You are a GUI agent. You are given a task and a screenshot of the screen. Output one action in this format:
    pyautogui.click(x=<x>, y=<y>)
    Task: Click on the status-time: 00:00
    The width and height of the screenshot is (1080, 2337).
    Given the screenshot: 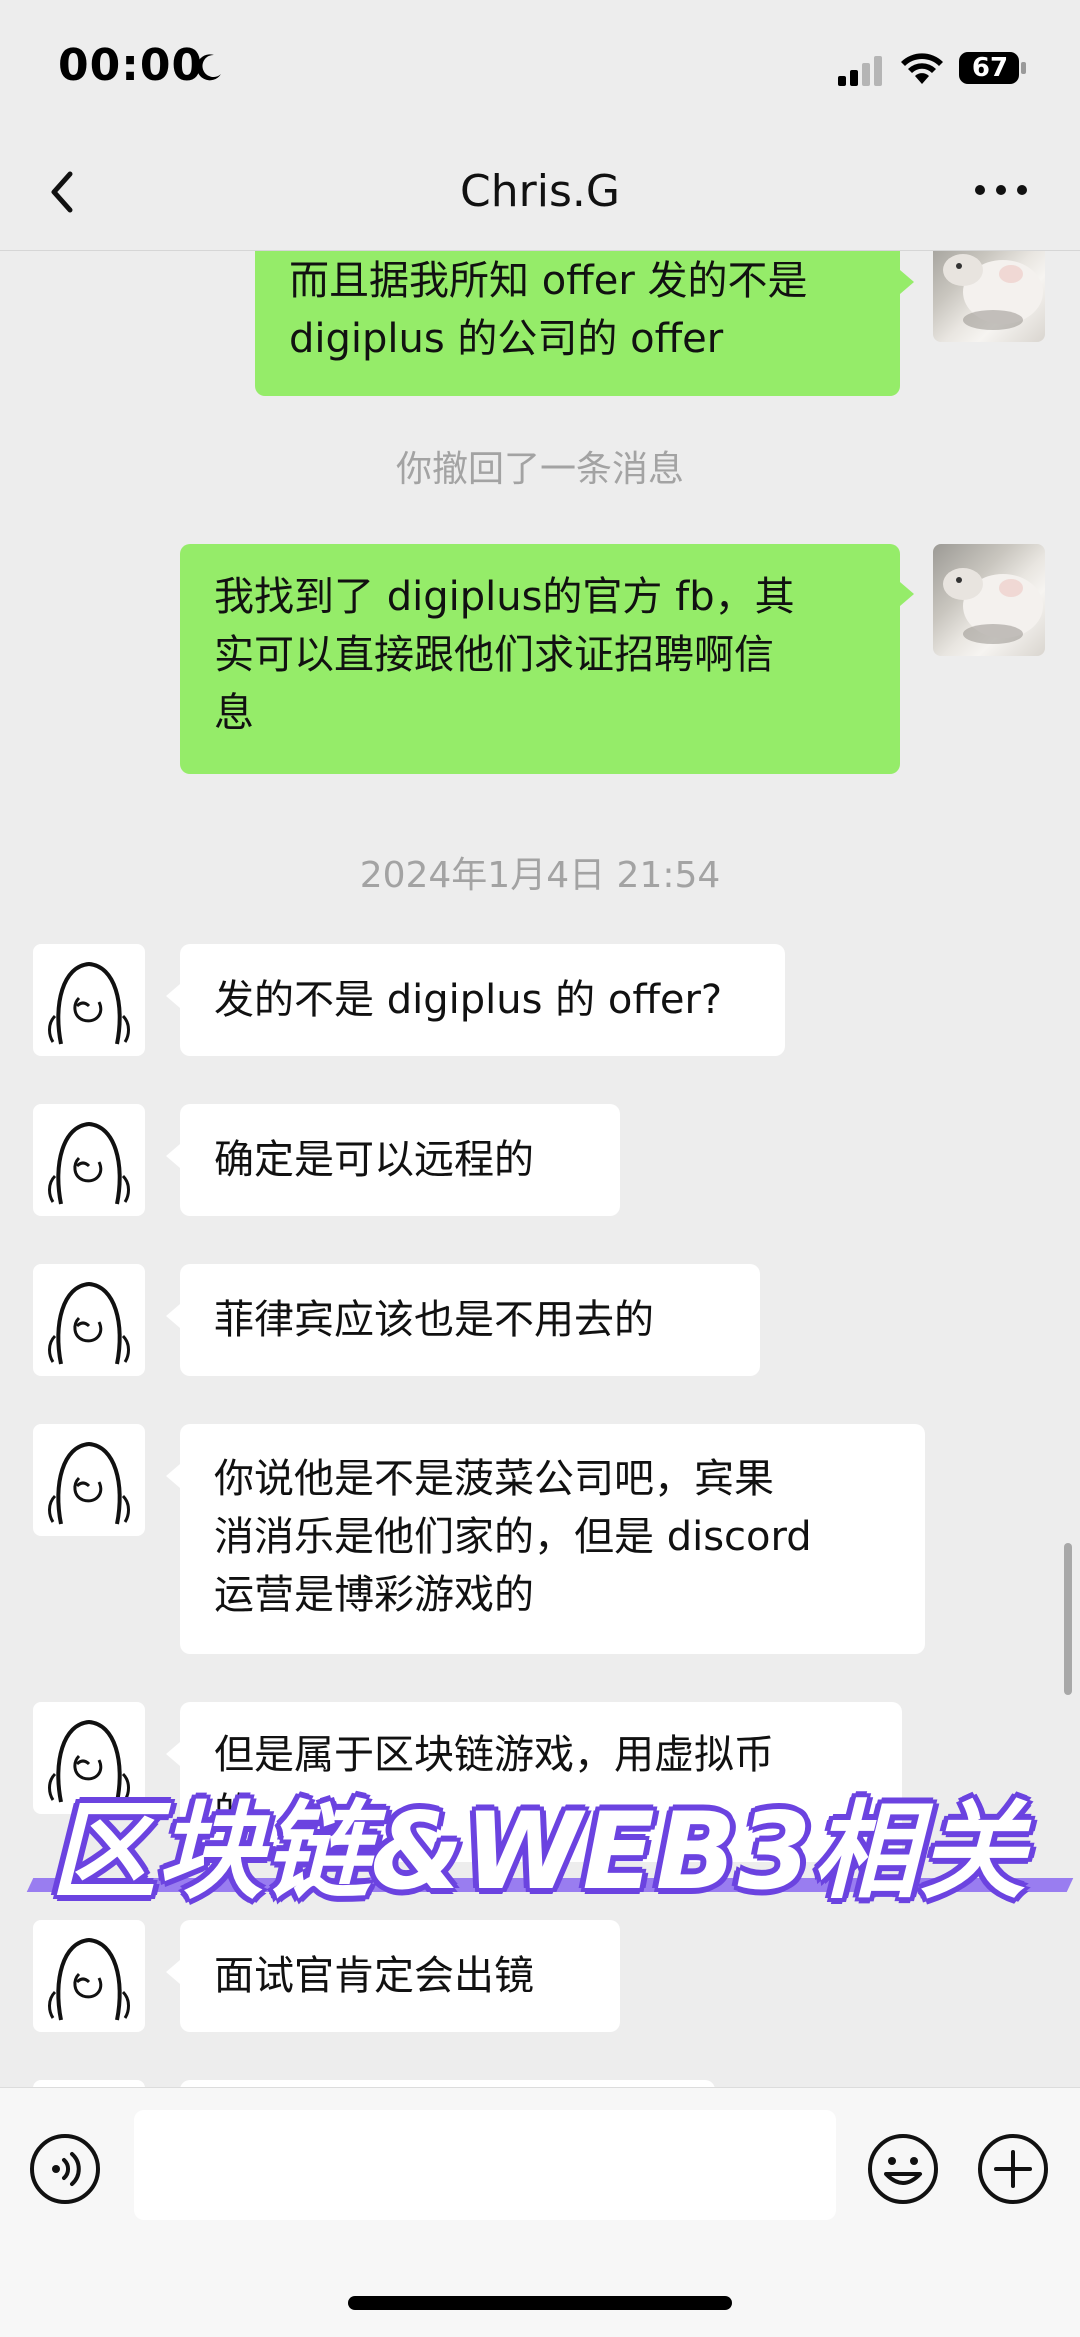 What is the action you would take?
    pyautogui.click(x=131, y=65)
    